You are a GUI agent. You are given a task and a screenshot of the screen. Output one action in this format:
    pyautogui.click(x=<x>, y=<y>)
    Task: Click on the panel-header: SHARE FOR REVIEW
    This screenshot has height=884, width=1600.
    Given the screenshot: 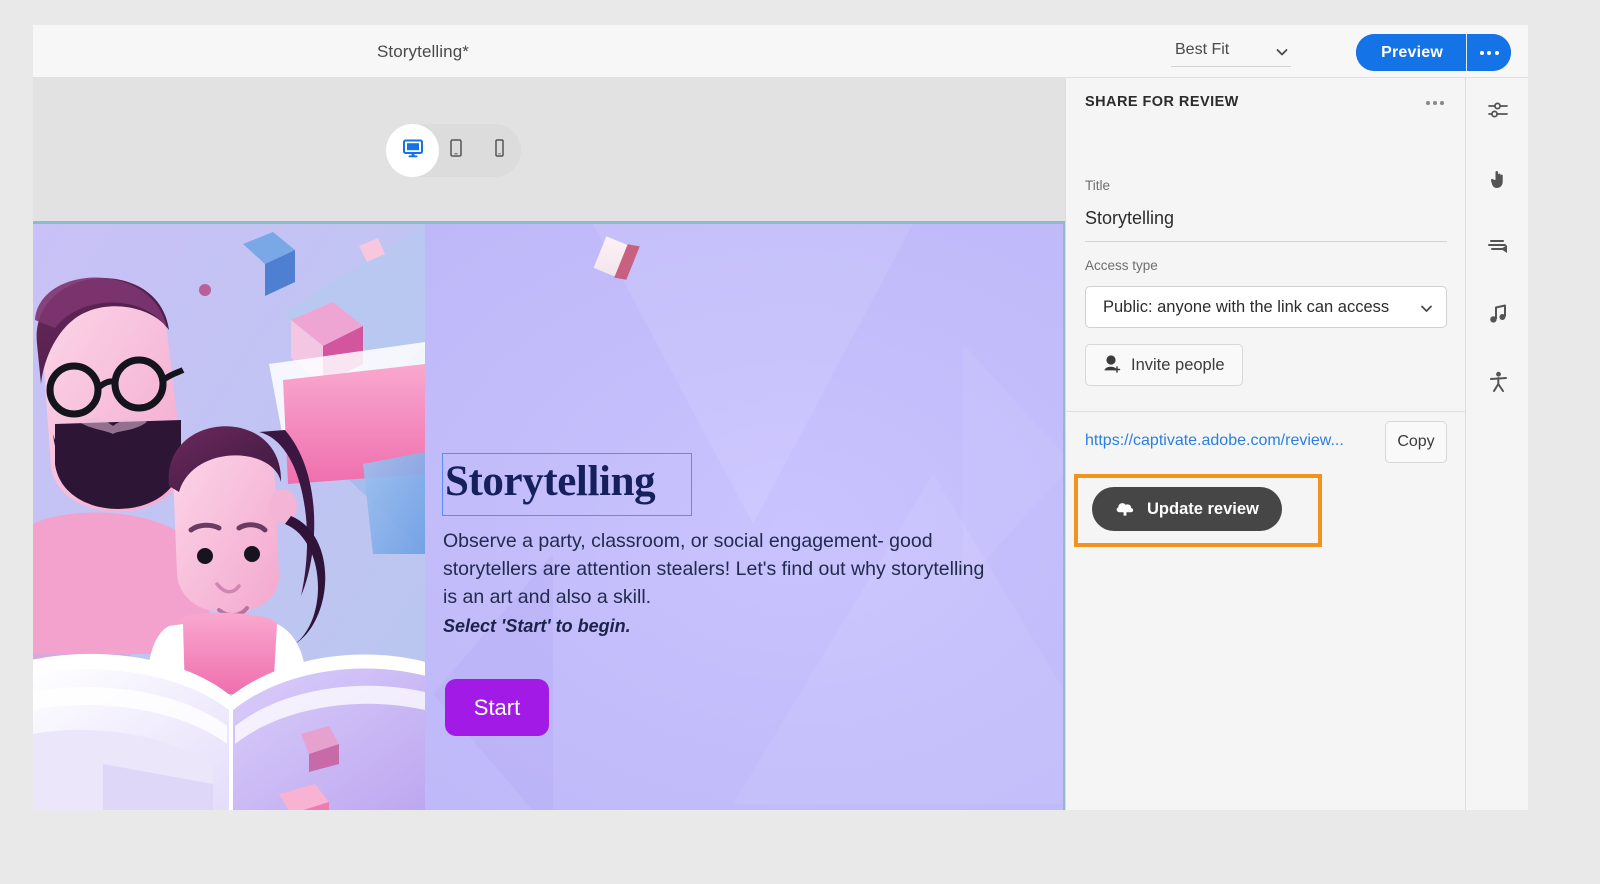 What is the action you would take?
    pyautogui.click(x=1266, y=104)
    